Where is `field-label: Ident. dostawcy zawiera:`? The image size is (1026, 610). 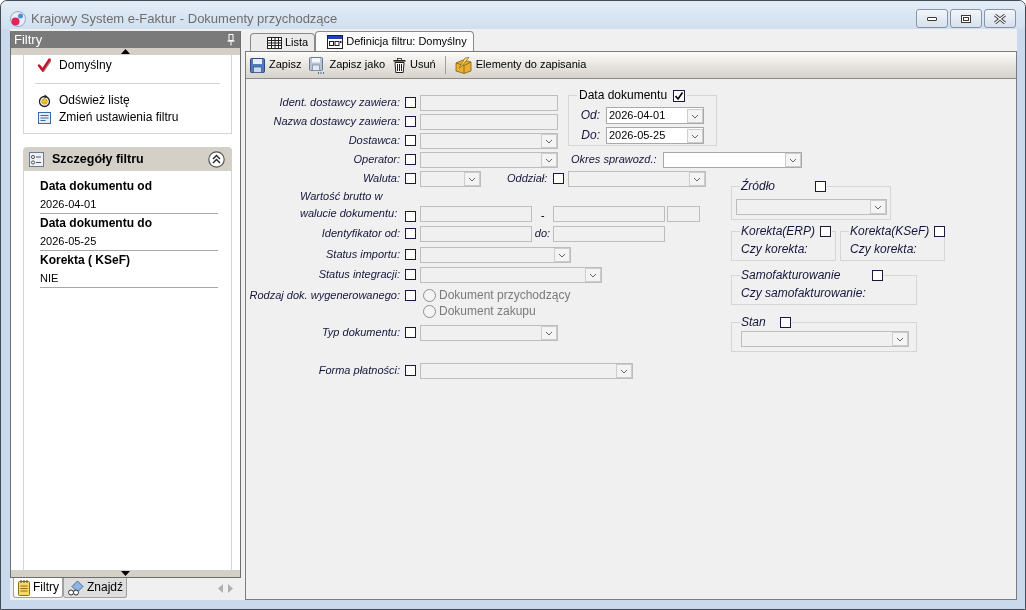
field-label: Ident. dostawcy zawiera: is located at coordinates (339, 102).